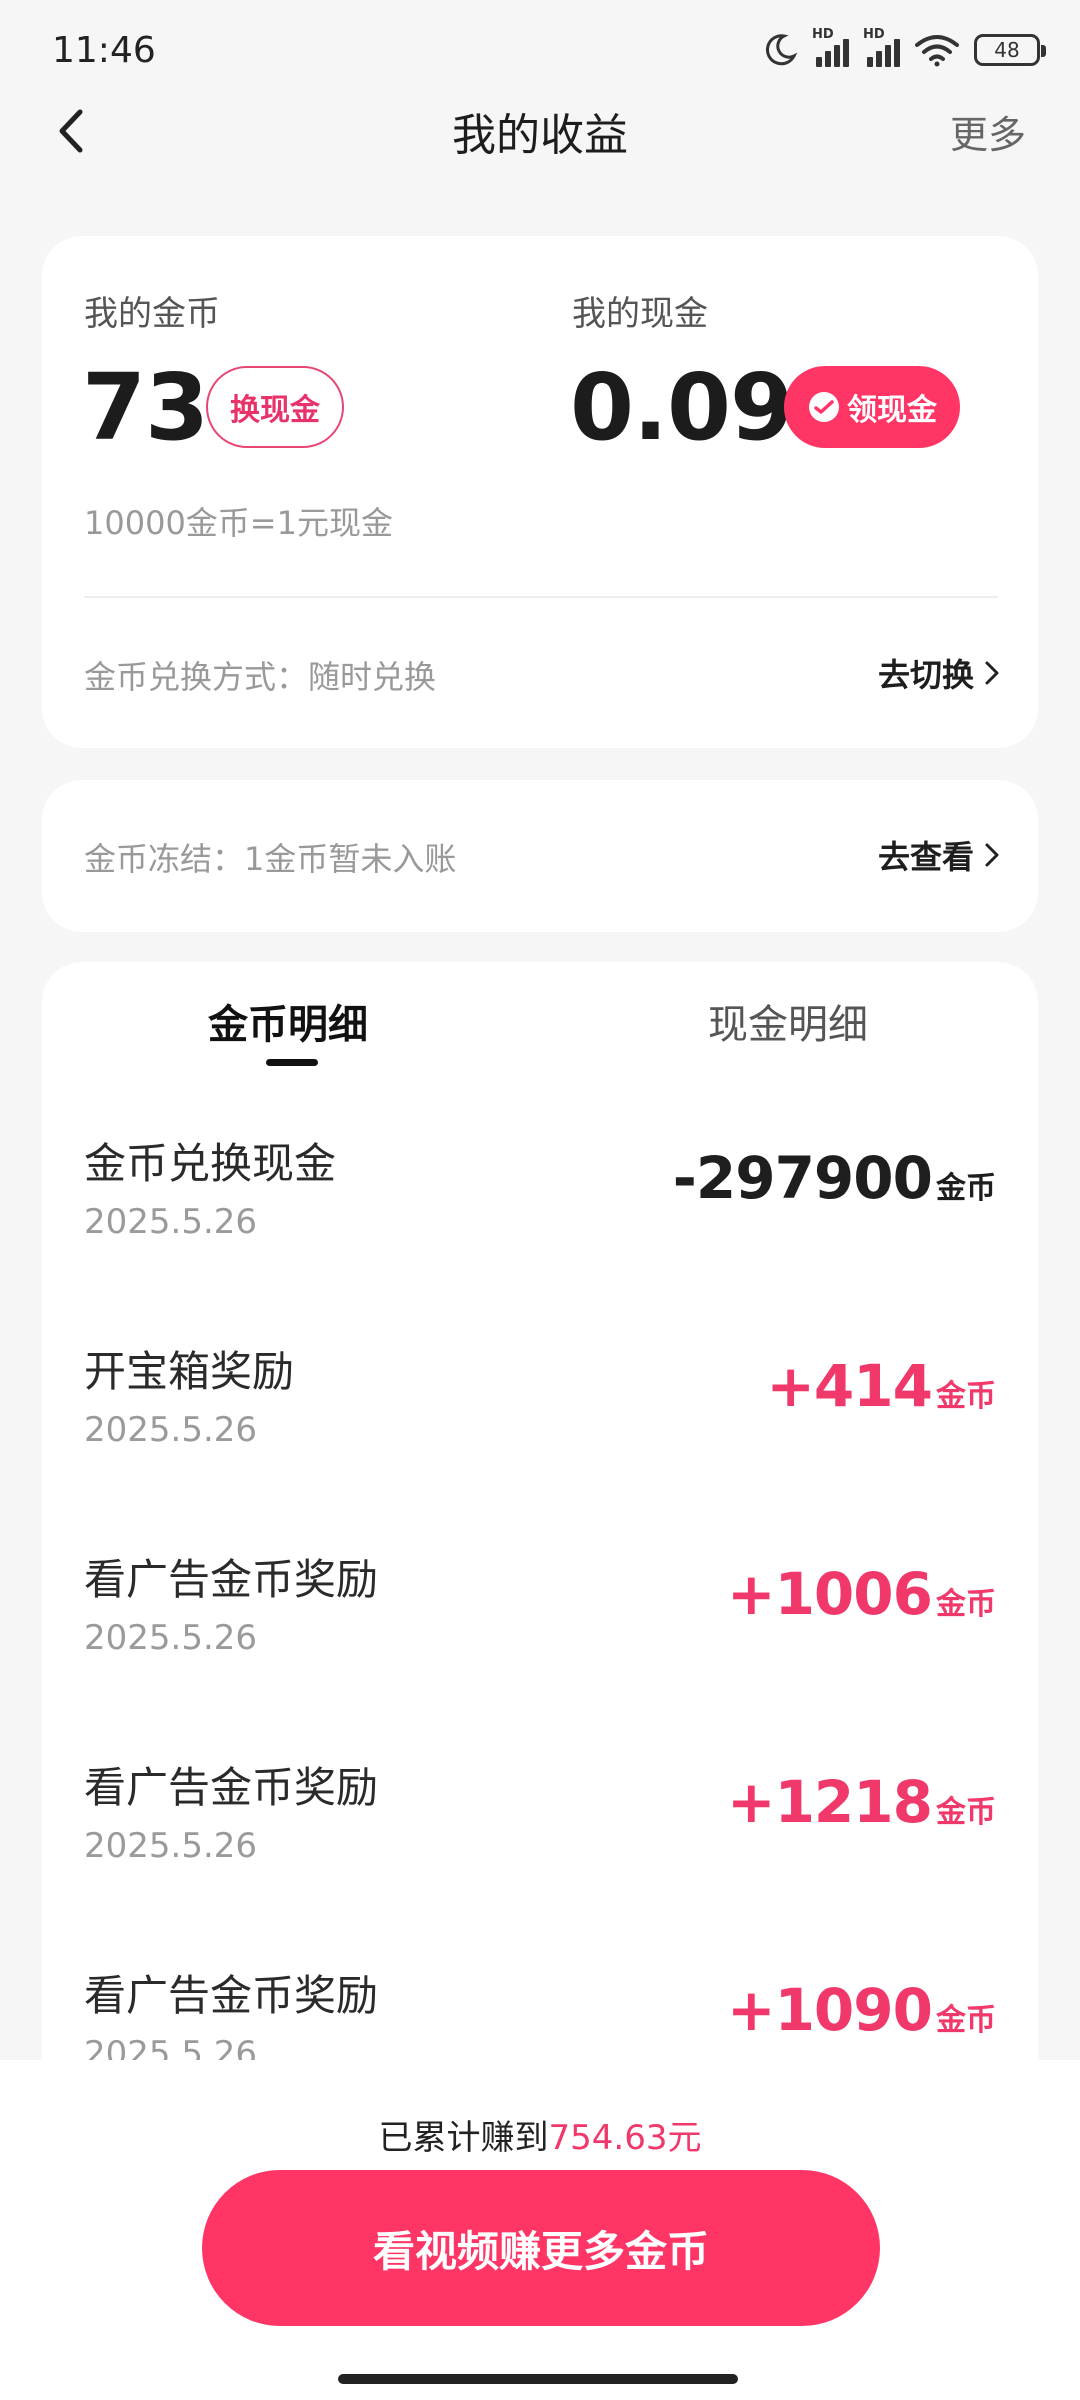  Describe the element at coordinates (145, 407) in the screenshot. I see `coins-value: 73` at that location.